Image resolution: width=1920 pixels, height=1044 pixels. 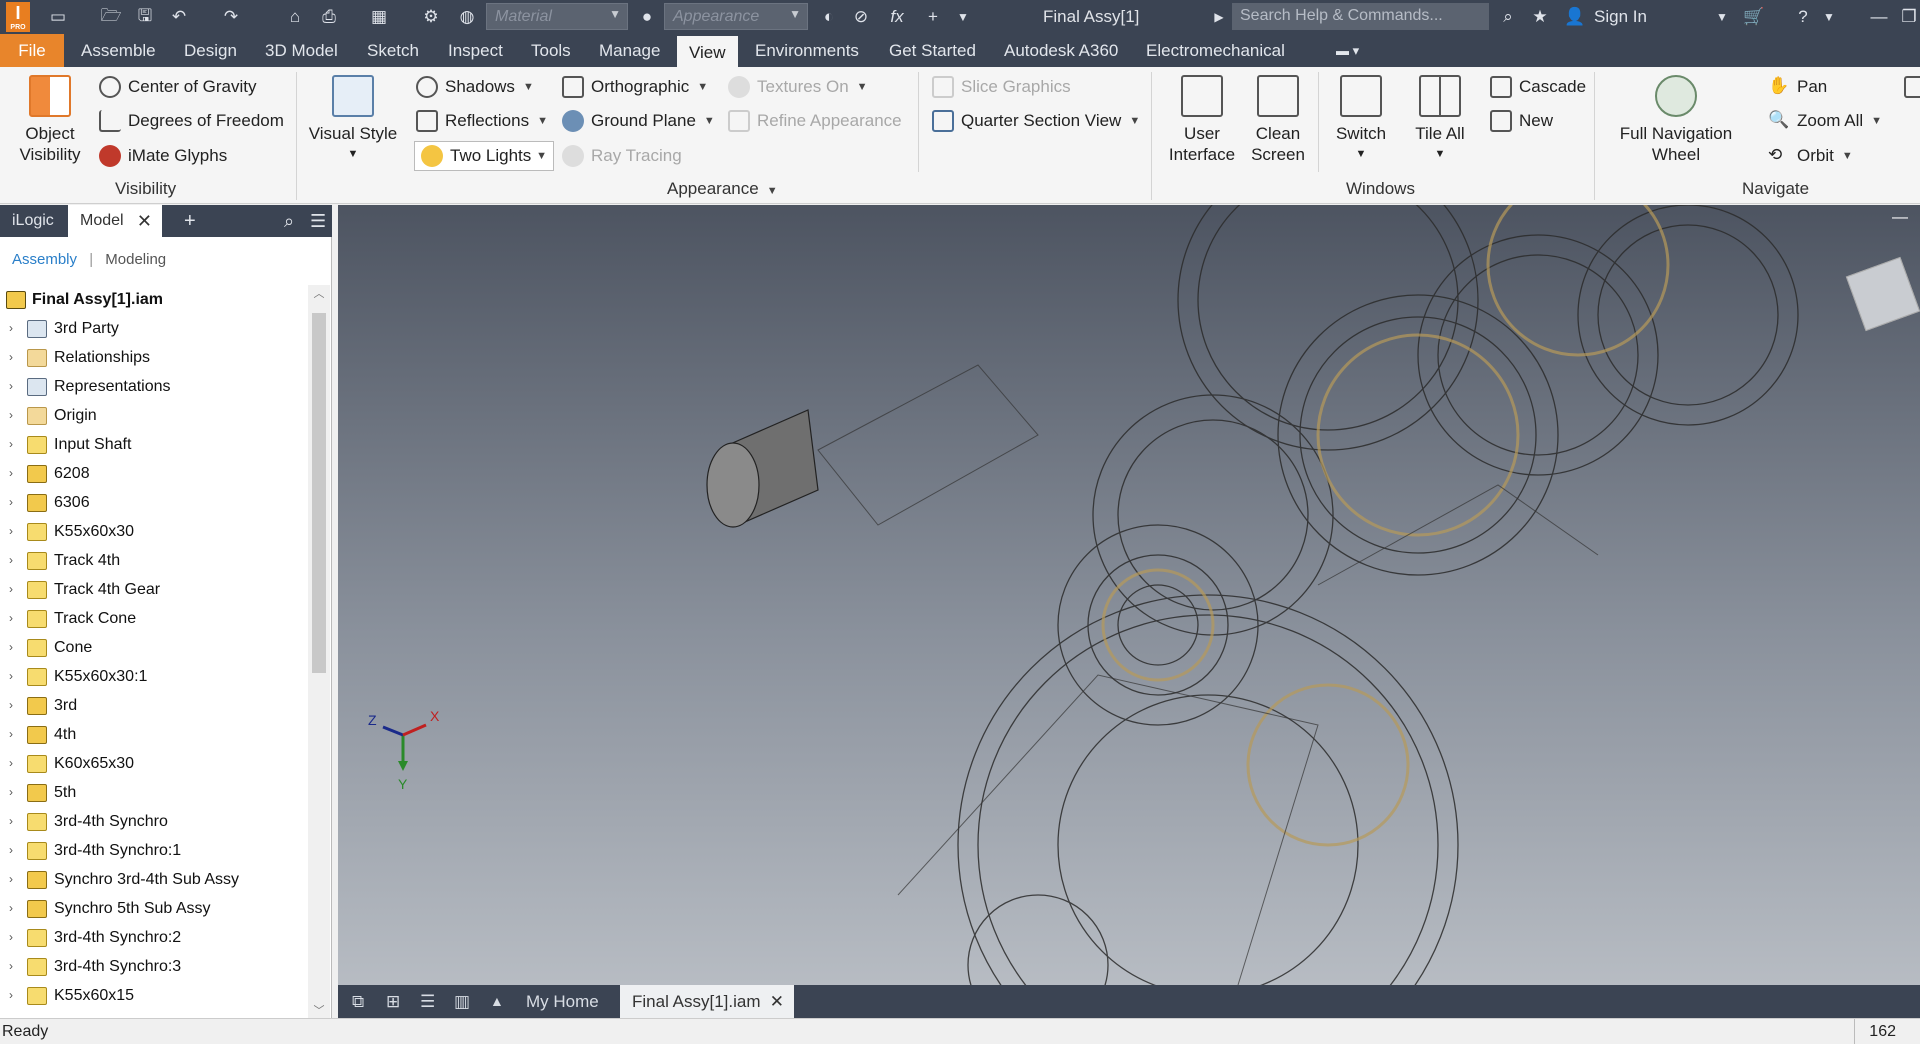 What do you see at coordinates (484, 156) in the screenshot?
I see `lighting-style-select: Two Lights ▼` at bounding box center [484, 156].